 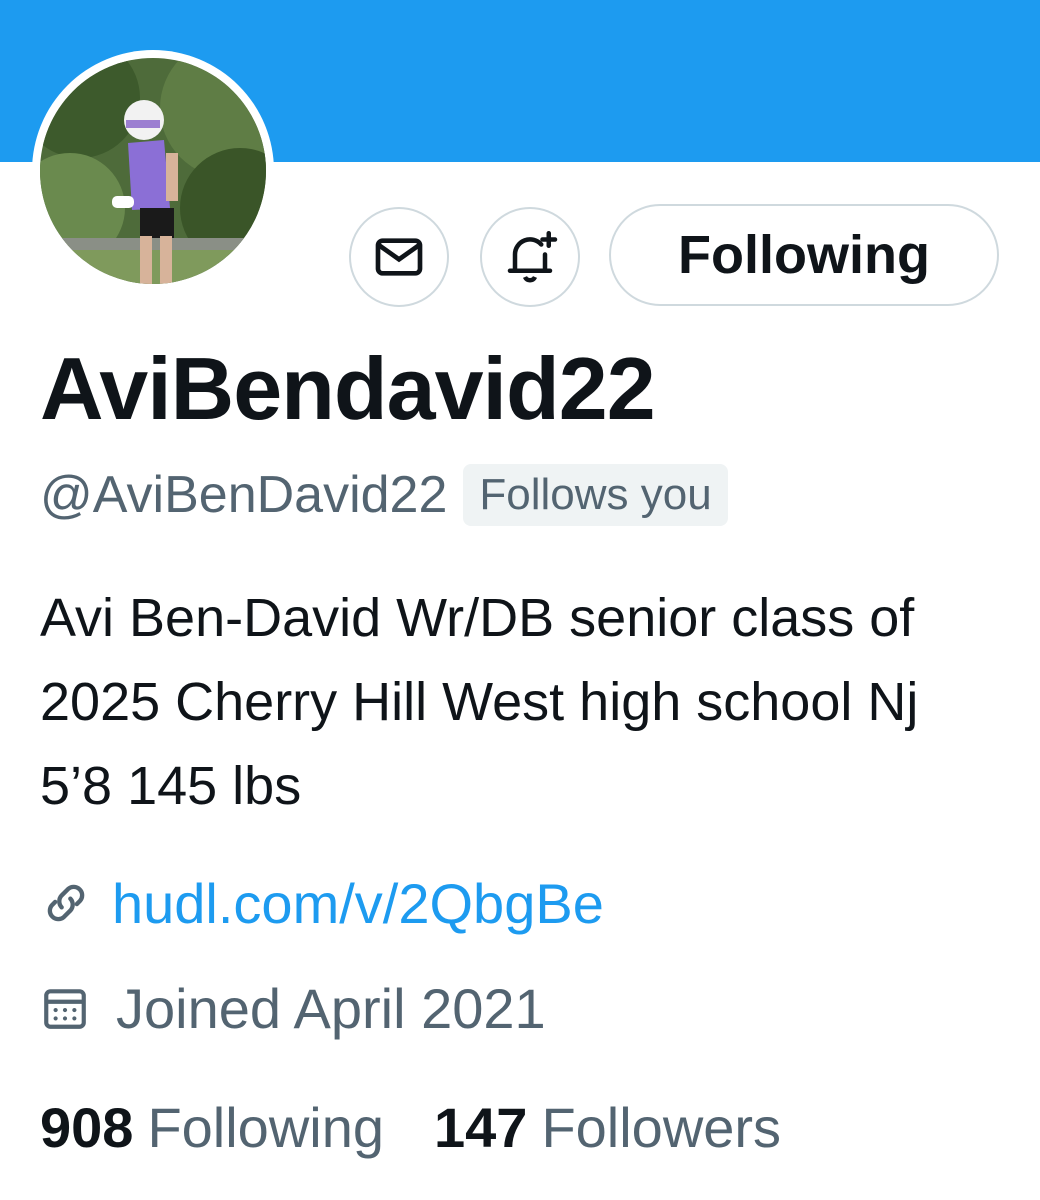 I want to click on mail-icon, so click(x=399, y=257).